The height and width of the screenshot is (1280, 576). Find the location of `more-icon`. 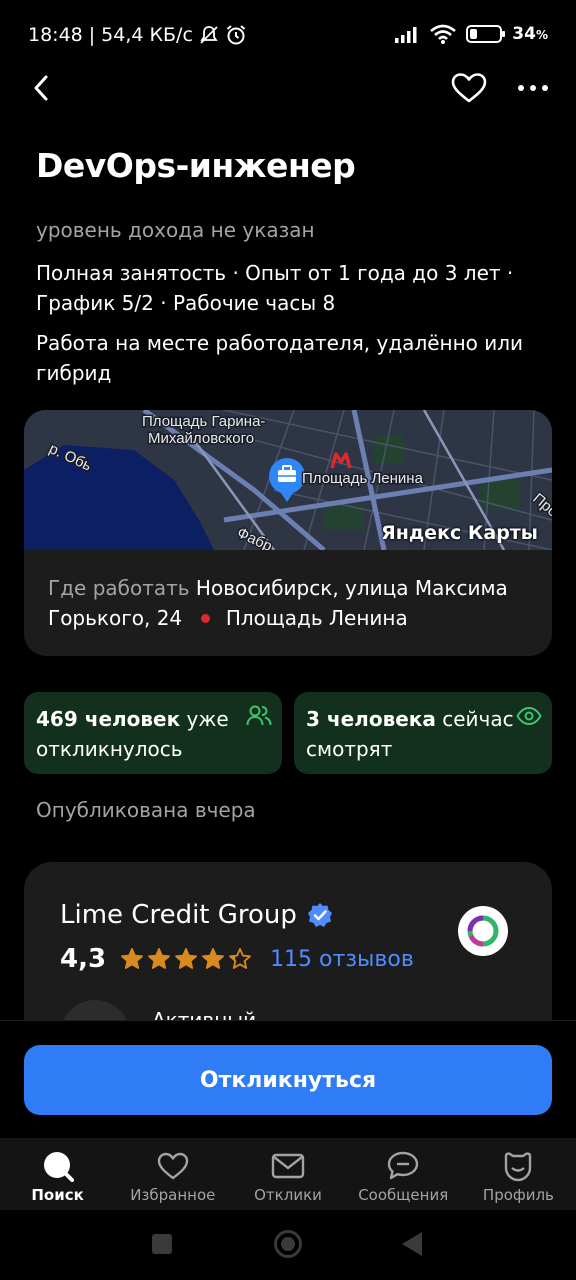

more-icon is located at coordinates (533, 88).